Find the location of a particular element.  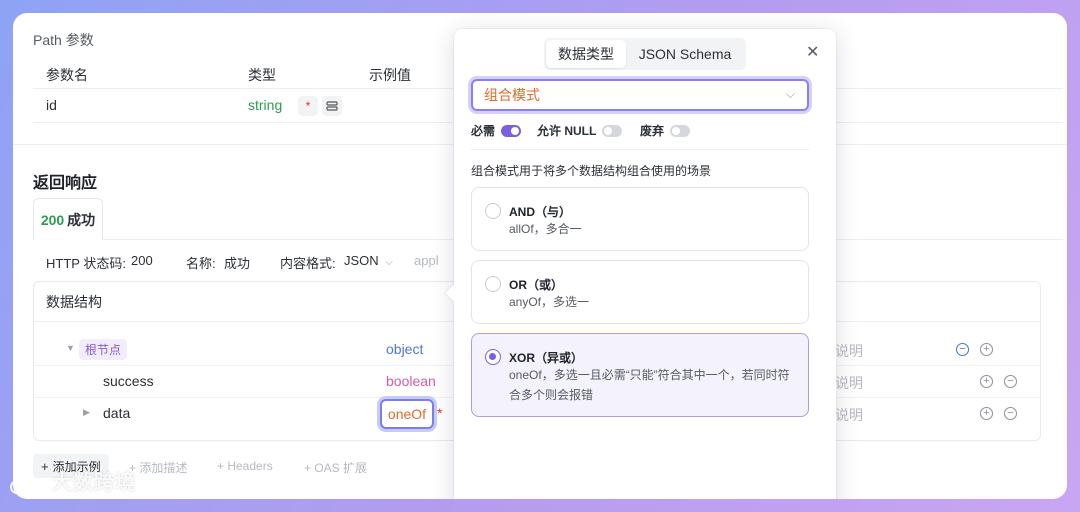

combine-description: 组合模式用于将多个数据结构组合使用的场景 is located at coordinates (591, 171).